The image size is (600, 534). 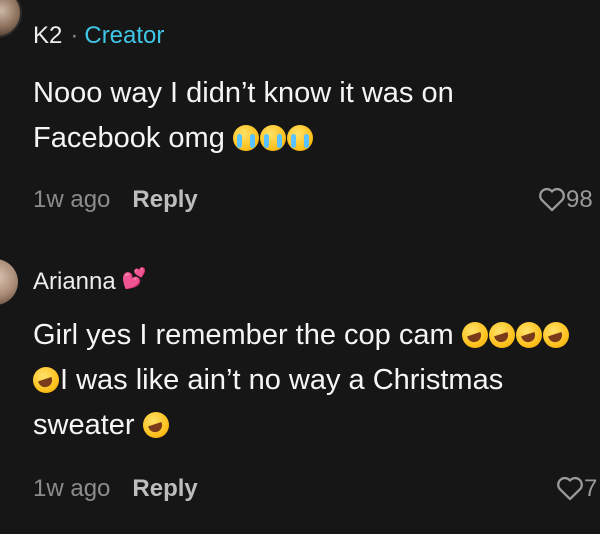 What do you see at coordinates (591, 488) in the screenshot?
I see `like-count: 7` at bounding box center [591, 488].